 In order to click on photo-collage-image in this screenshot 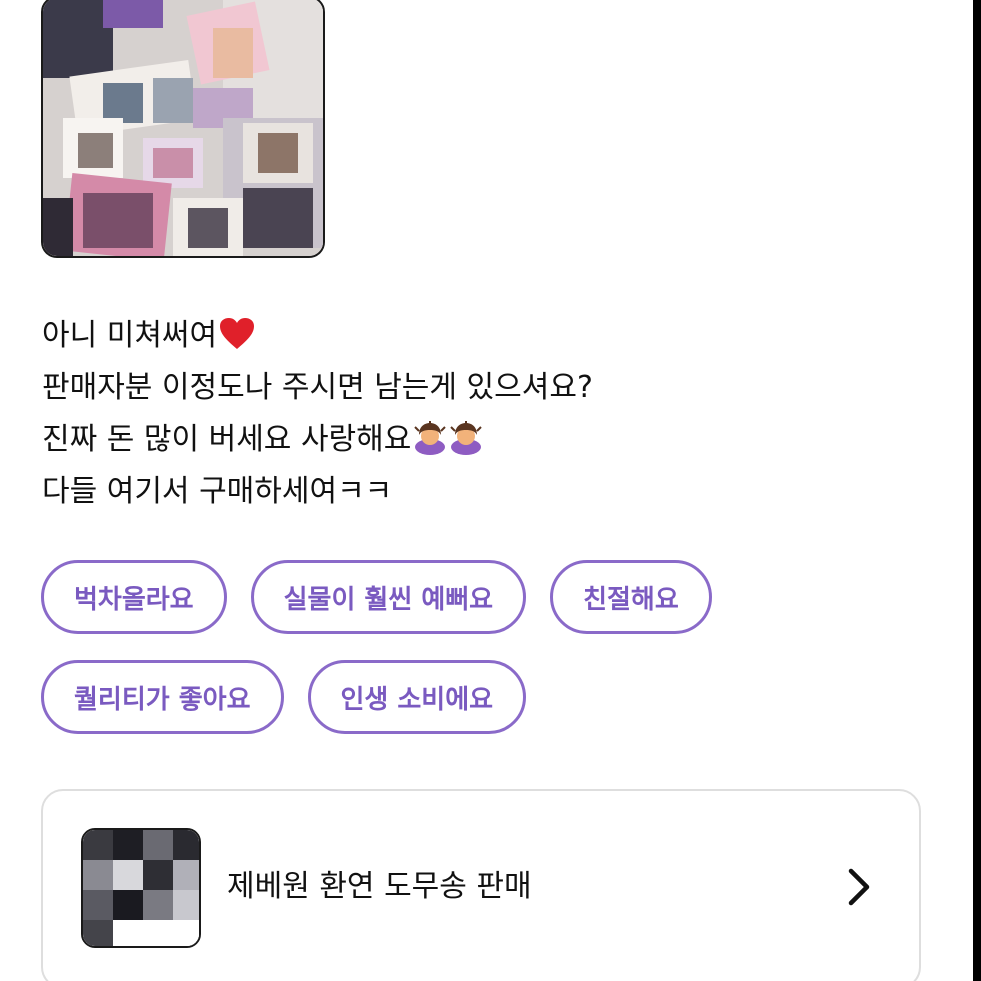, I will do `click(183, 128)`.